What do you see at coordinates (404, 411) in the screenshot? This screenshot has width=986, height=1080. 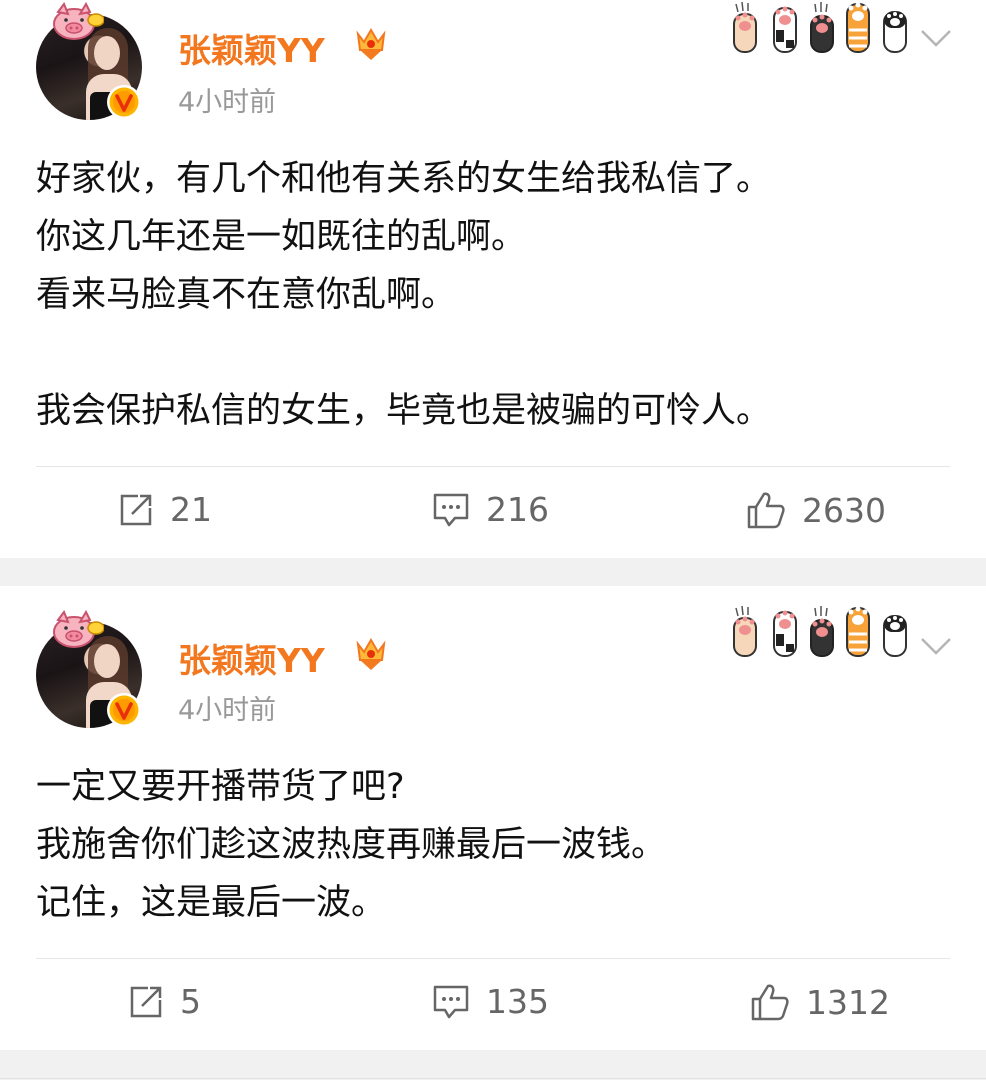 I see `post-line: 我会保护私信的女生，毕竟也是被骗的可怜人。` at bounding box center [404, 411].